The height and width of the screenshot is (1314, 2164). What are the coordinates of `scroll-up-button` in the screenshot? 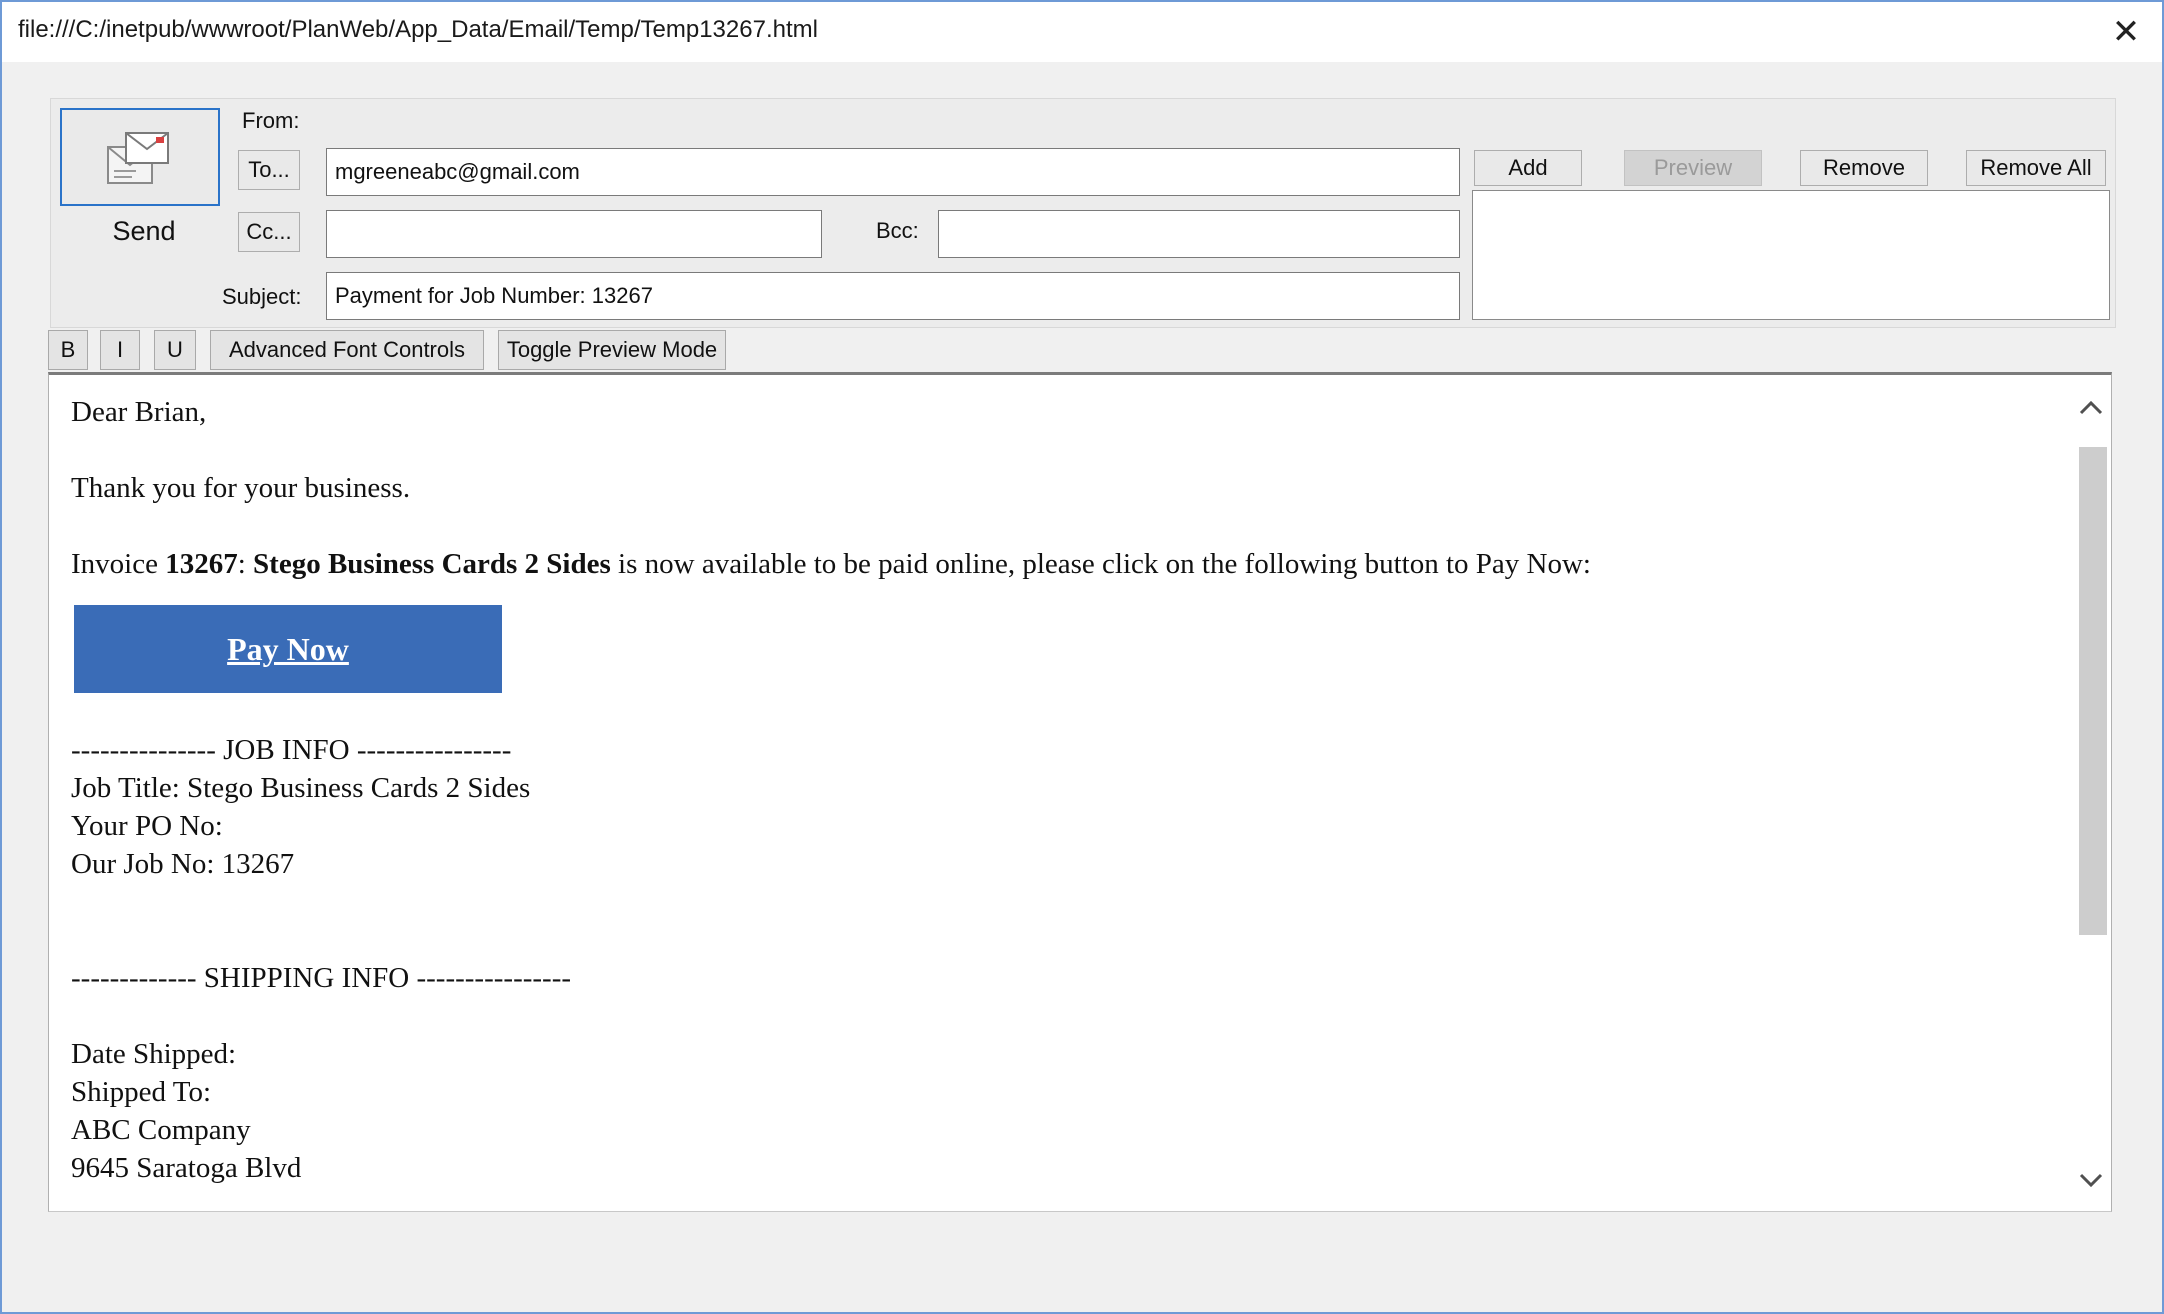 It's located at (2091, 407).